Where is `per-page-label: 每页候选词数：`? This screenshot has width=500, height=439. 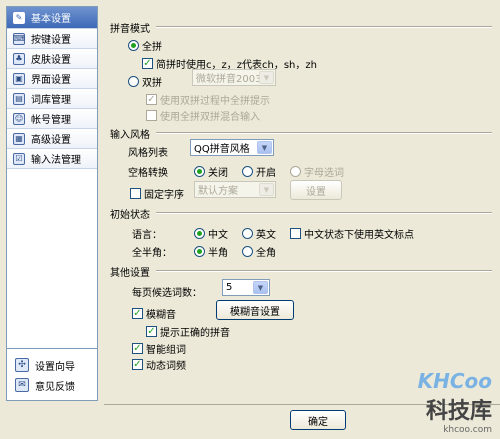
per-page-label: 每页候选词数： is located at coordinates (167, 293).